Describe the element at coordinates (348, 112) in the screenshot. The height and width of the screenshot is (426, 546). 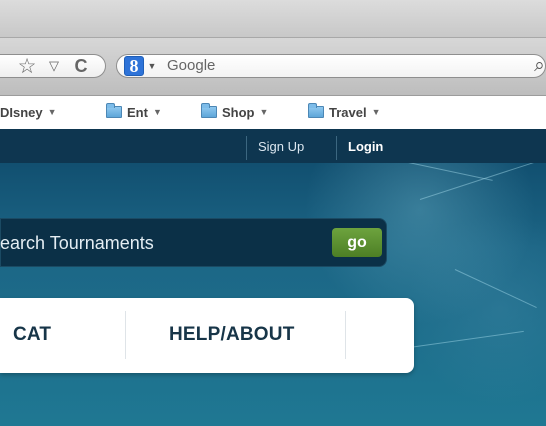
I see `bookmark-label: Travel` at that location.